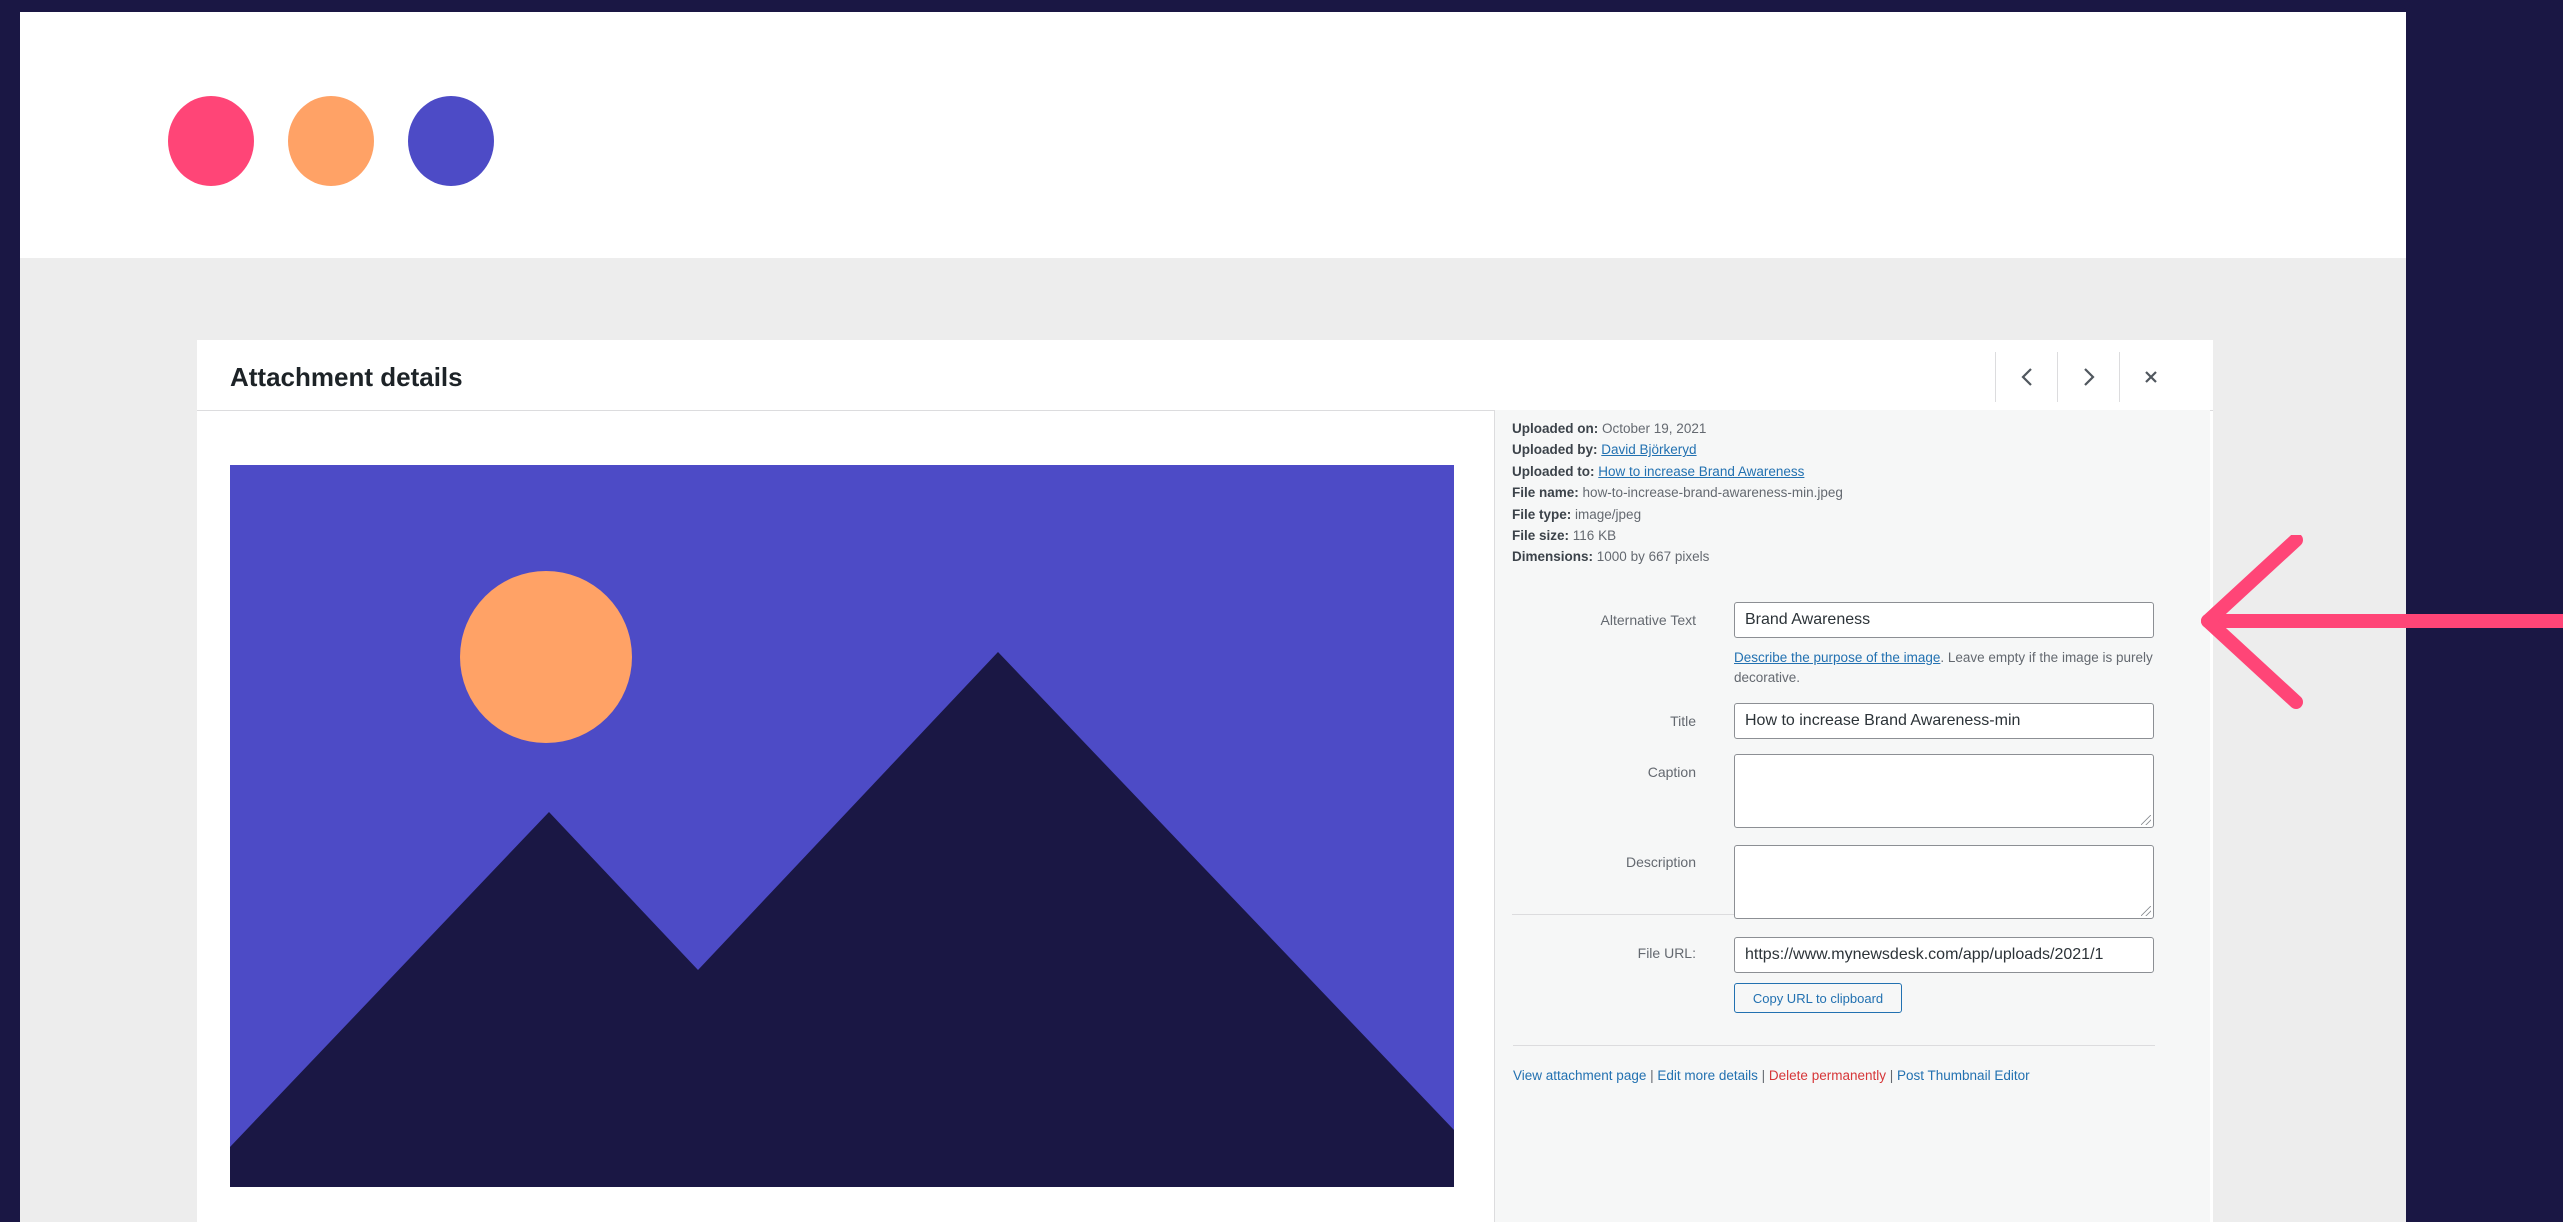  What do you see at coordinates (1944, 620) in the screenshot?
I see `alt-text-input: Brand Awareness` at bounding box center [1944, 620].